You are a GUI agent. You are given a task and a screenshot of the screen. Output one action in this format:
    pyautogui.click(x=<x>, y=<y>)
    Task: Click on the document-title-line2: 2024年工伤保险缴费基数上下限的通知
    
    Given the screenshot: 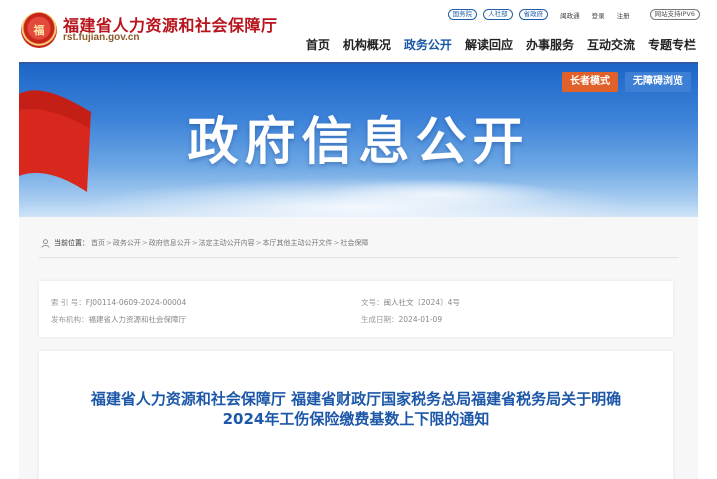 What is the action you would take?
    pyautogui.click(x=356, y=419)
    